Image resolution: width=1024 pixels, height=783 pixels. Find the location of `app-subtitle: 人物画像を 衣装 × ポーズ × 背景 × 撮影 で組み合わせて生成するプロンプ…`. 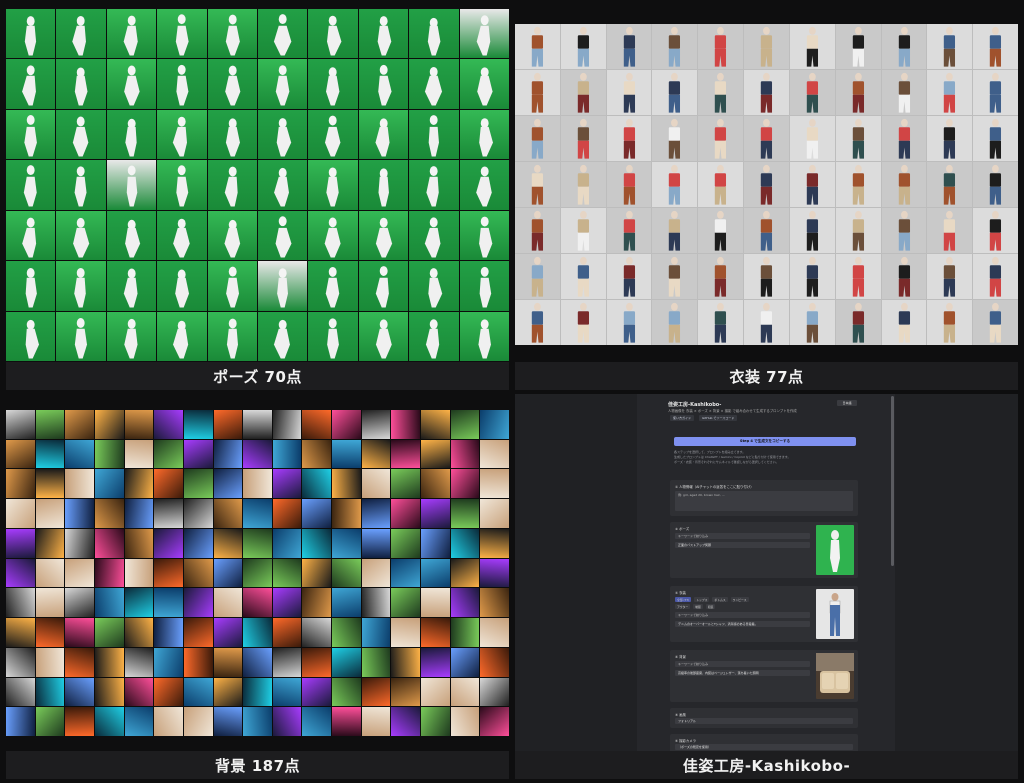

app-subtitle: 人物画像を 衣装 × ポーズ × 背景 × 撮影 で組み合わせて生成するプロンプ… is located at coordinates (732, 411).